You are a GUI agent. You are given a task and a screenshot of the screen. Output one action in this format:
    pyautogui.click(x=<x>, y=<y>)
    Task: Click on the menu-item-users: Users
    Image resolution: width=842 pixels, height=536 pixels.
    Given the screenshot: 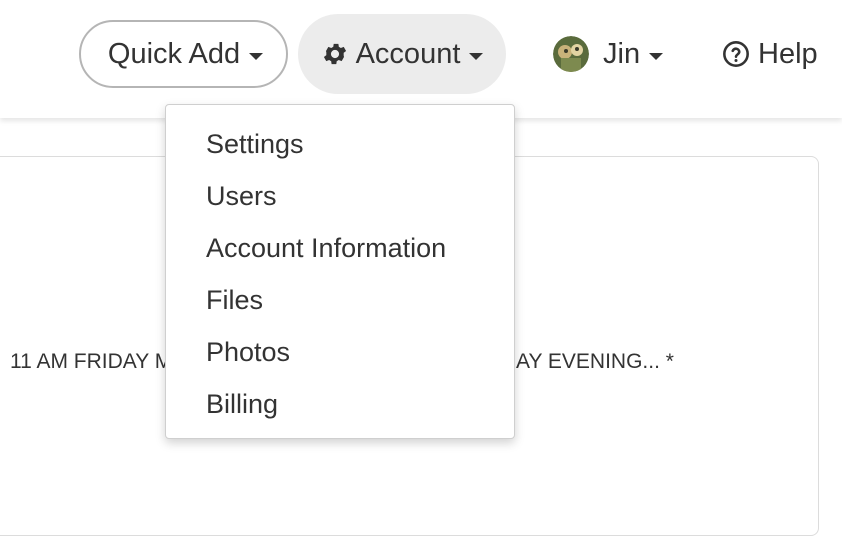 What is the action you would take?
    pyautogui.click(x=340, y=199)
    